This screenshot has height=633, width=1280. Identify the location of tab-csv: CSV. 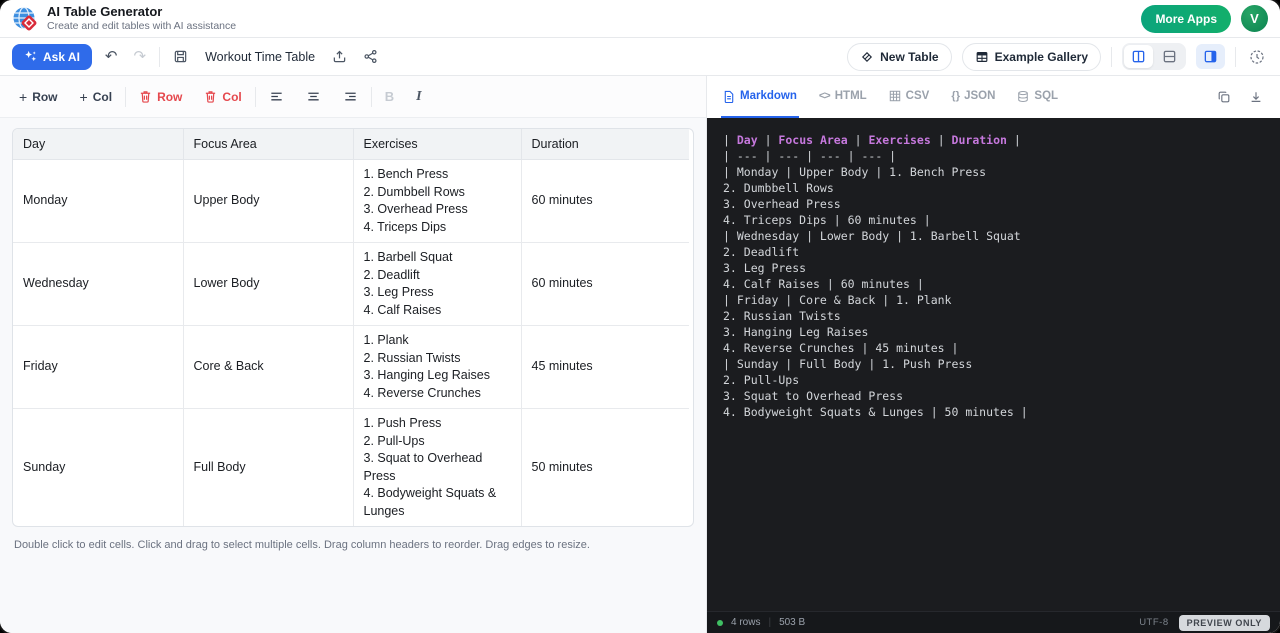
(909, 97).